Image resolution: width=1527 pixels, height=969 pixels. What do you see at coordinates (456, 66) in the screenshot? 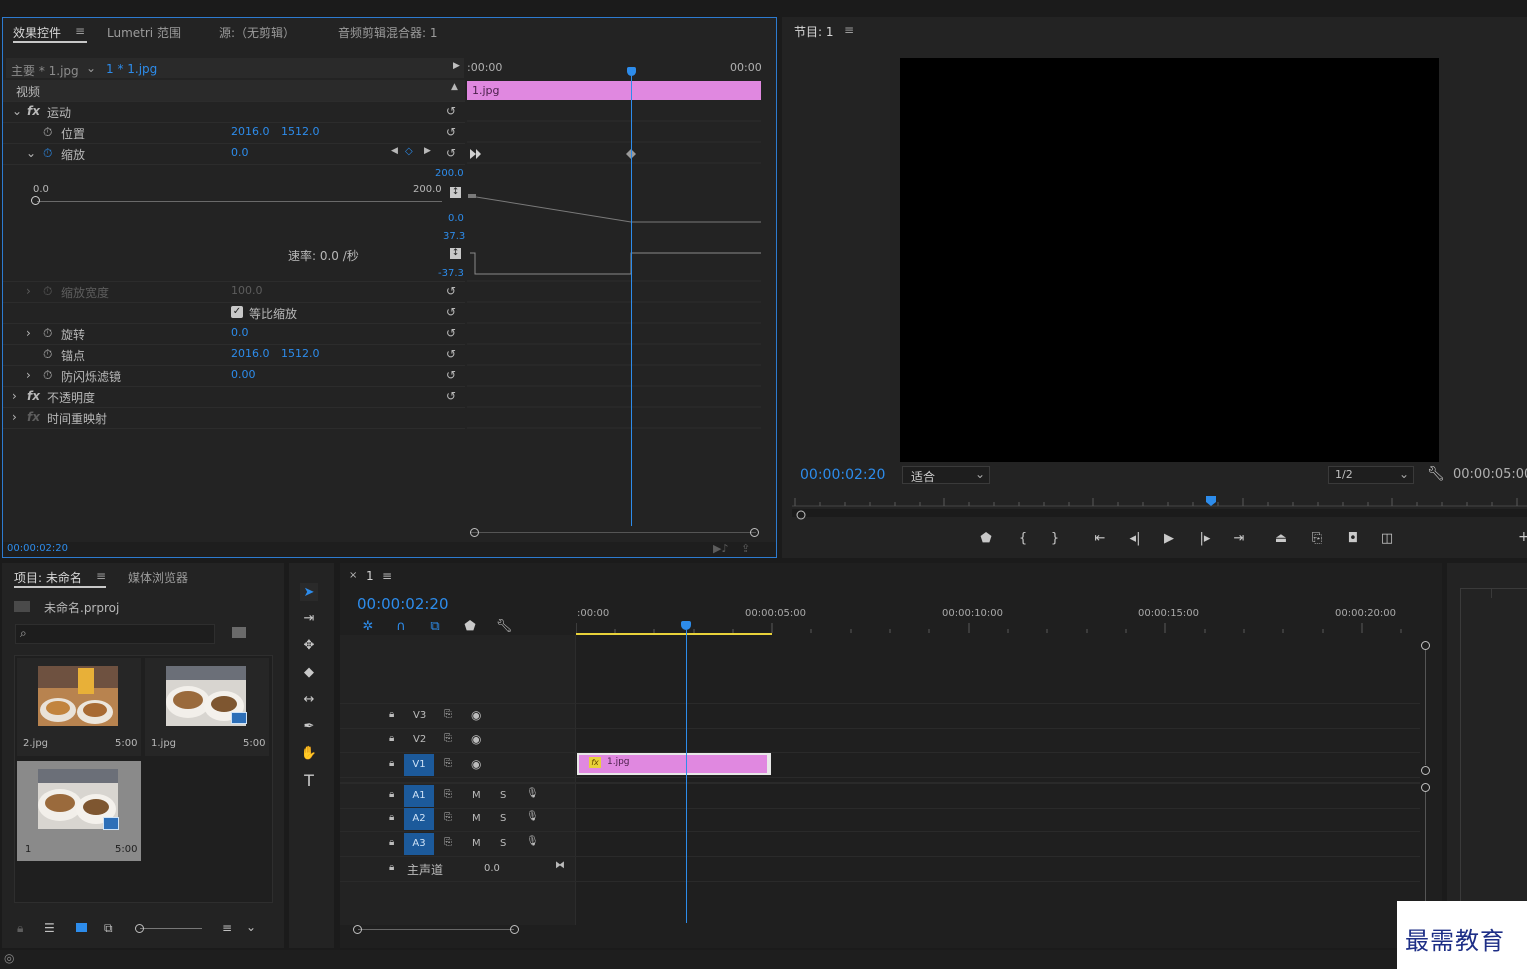
I see `play-only-icon: ▶` at bounding box center [456, 66].